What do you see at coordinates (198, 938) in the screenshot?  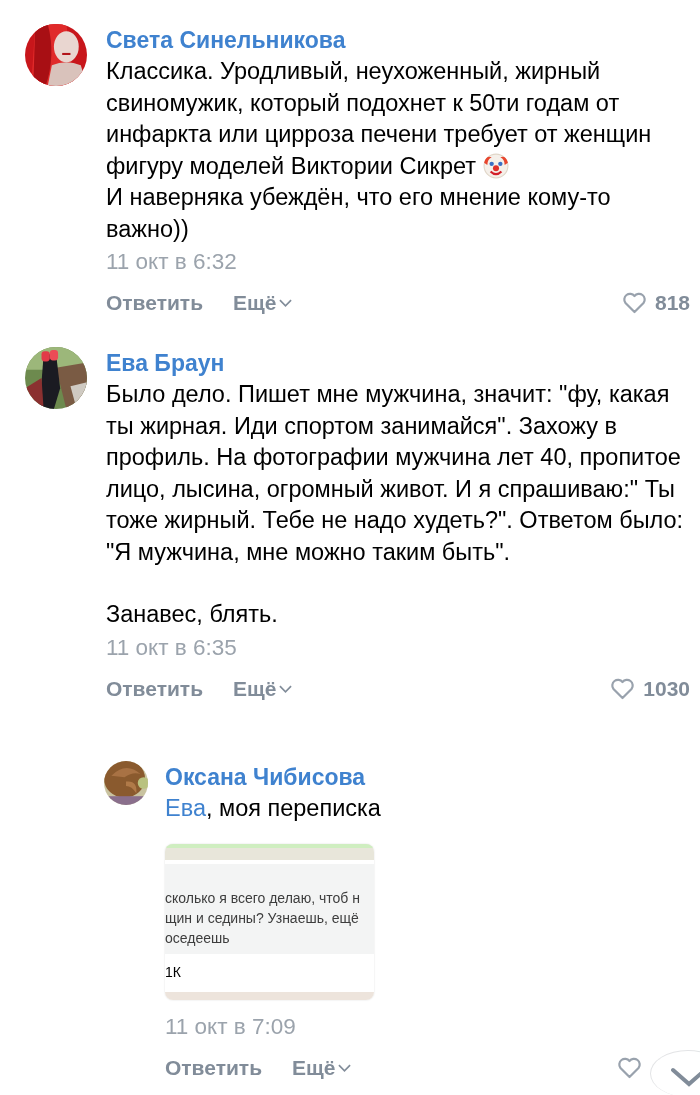 I see `message-text: оседеешь` at bounding box center [198, 938].